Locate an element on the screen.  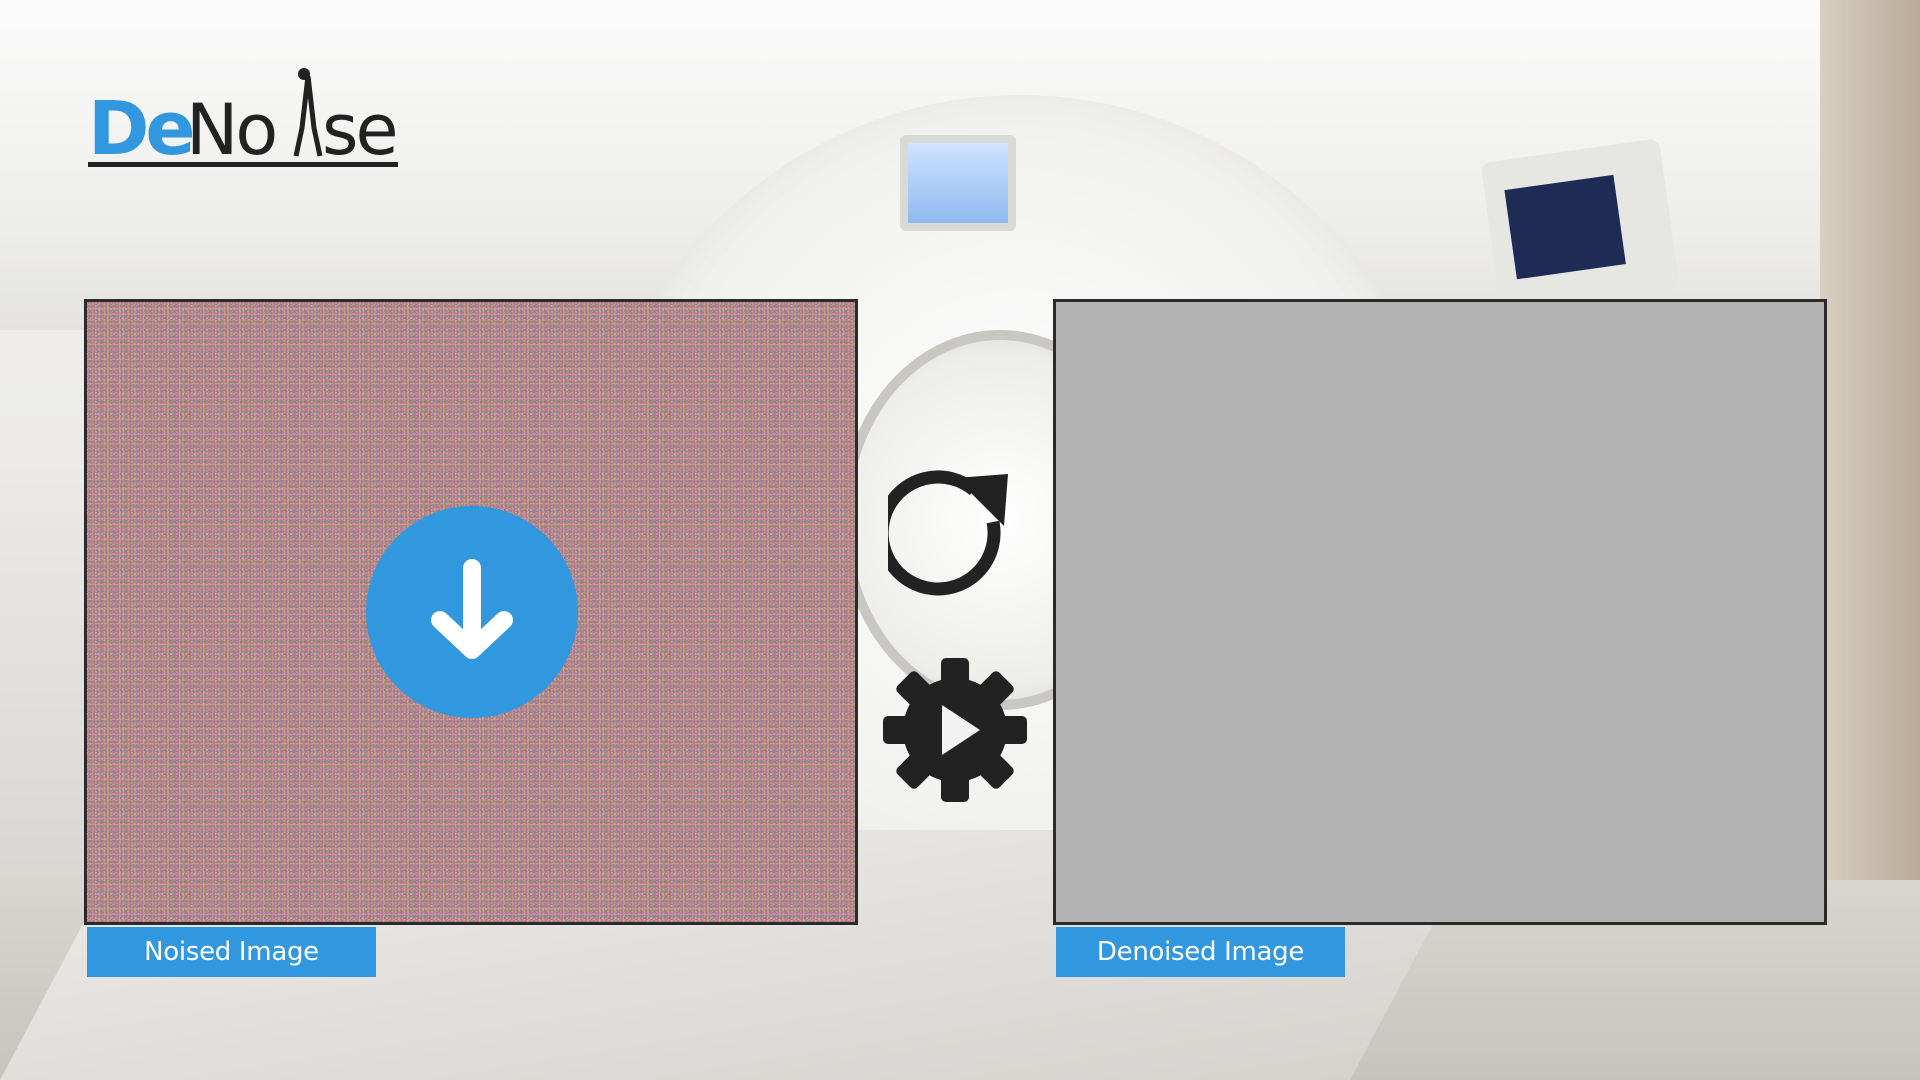
svg-text: No is located at coordinates (230, 130).